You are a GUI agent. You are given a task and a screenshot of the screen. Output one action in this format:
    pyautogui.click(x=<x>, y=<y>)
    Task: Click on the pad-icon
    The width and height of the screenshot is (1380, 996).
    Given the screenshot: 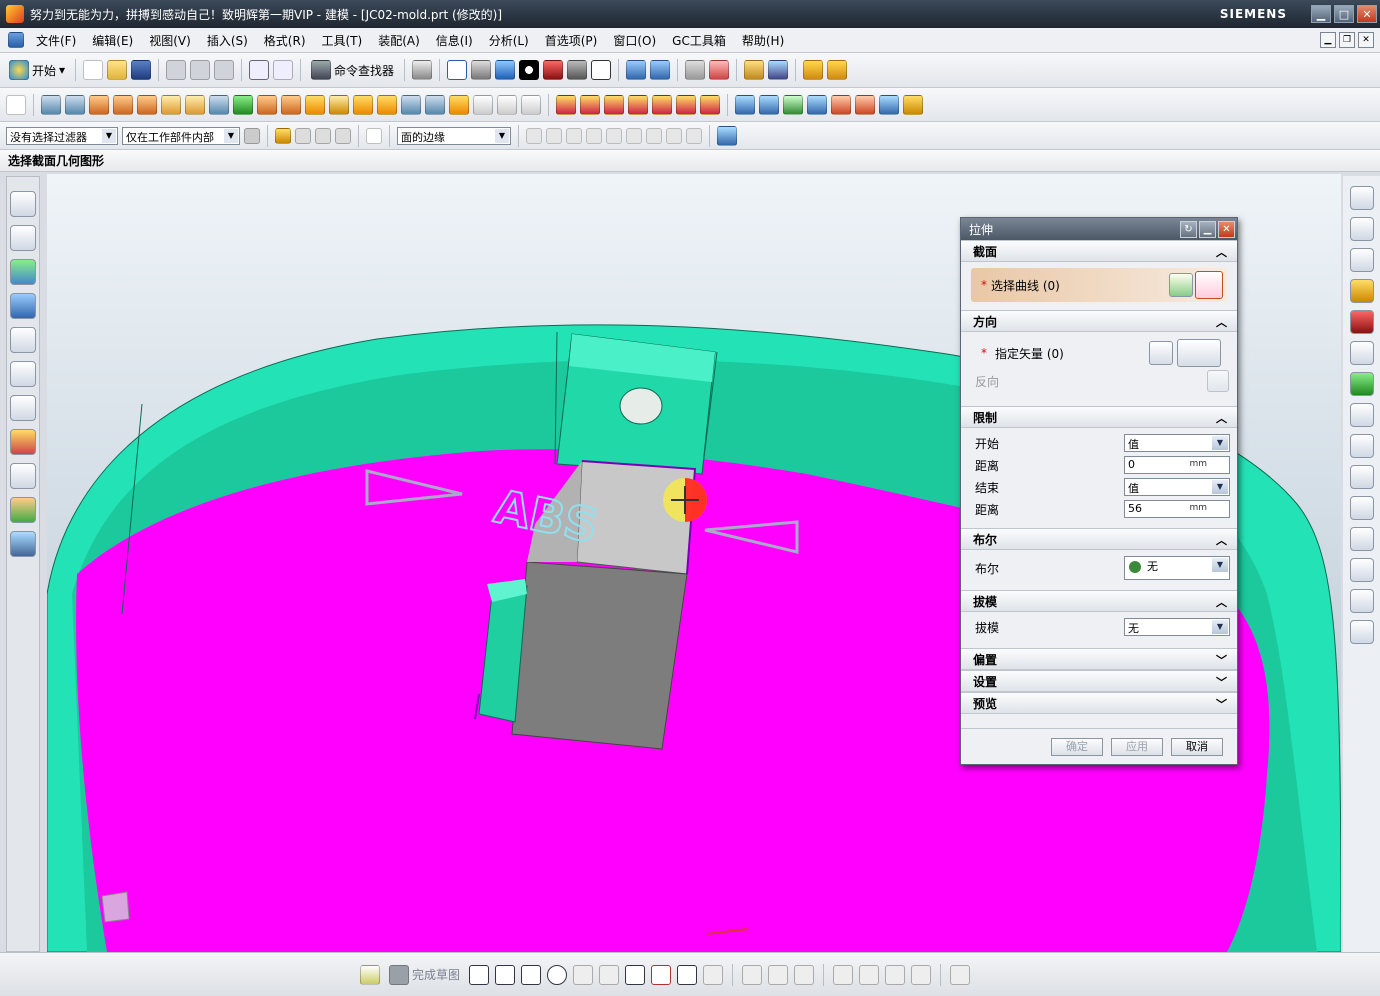 What is the action you would take?
    pyautogui.click(x=243, y=104)
    